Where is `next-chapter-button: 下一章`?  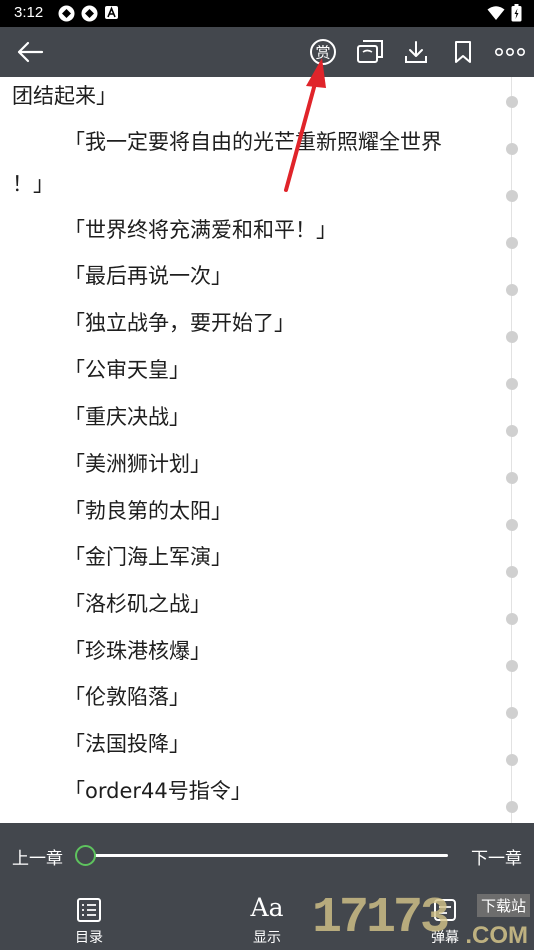
next-chapter-button: 下一章 is located at coordinates (496, 856).